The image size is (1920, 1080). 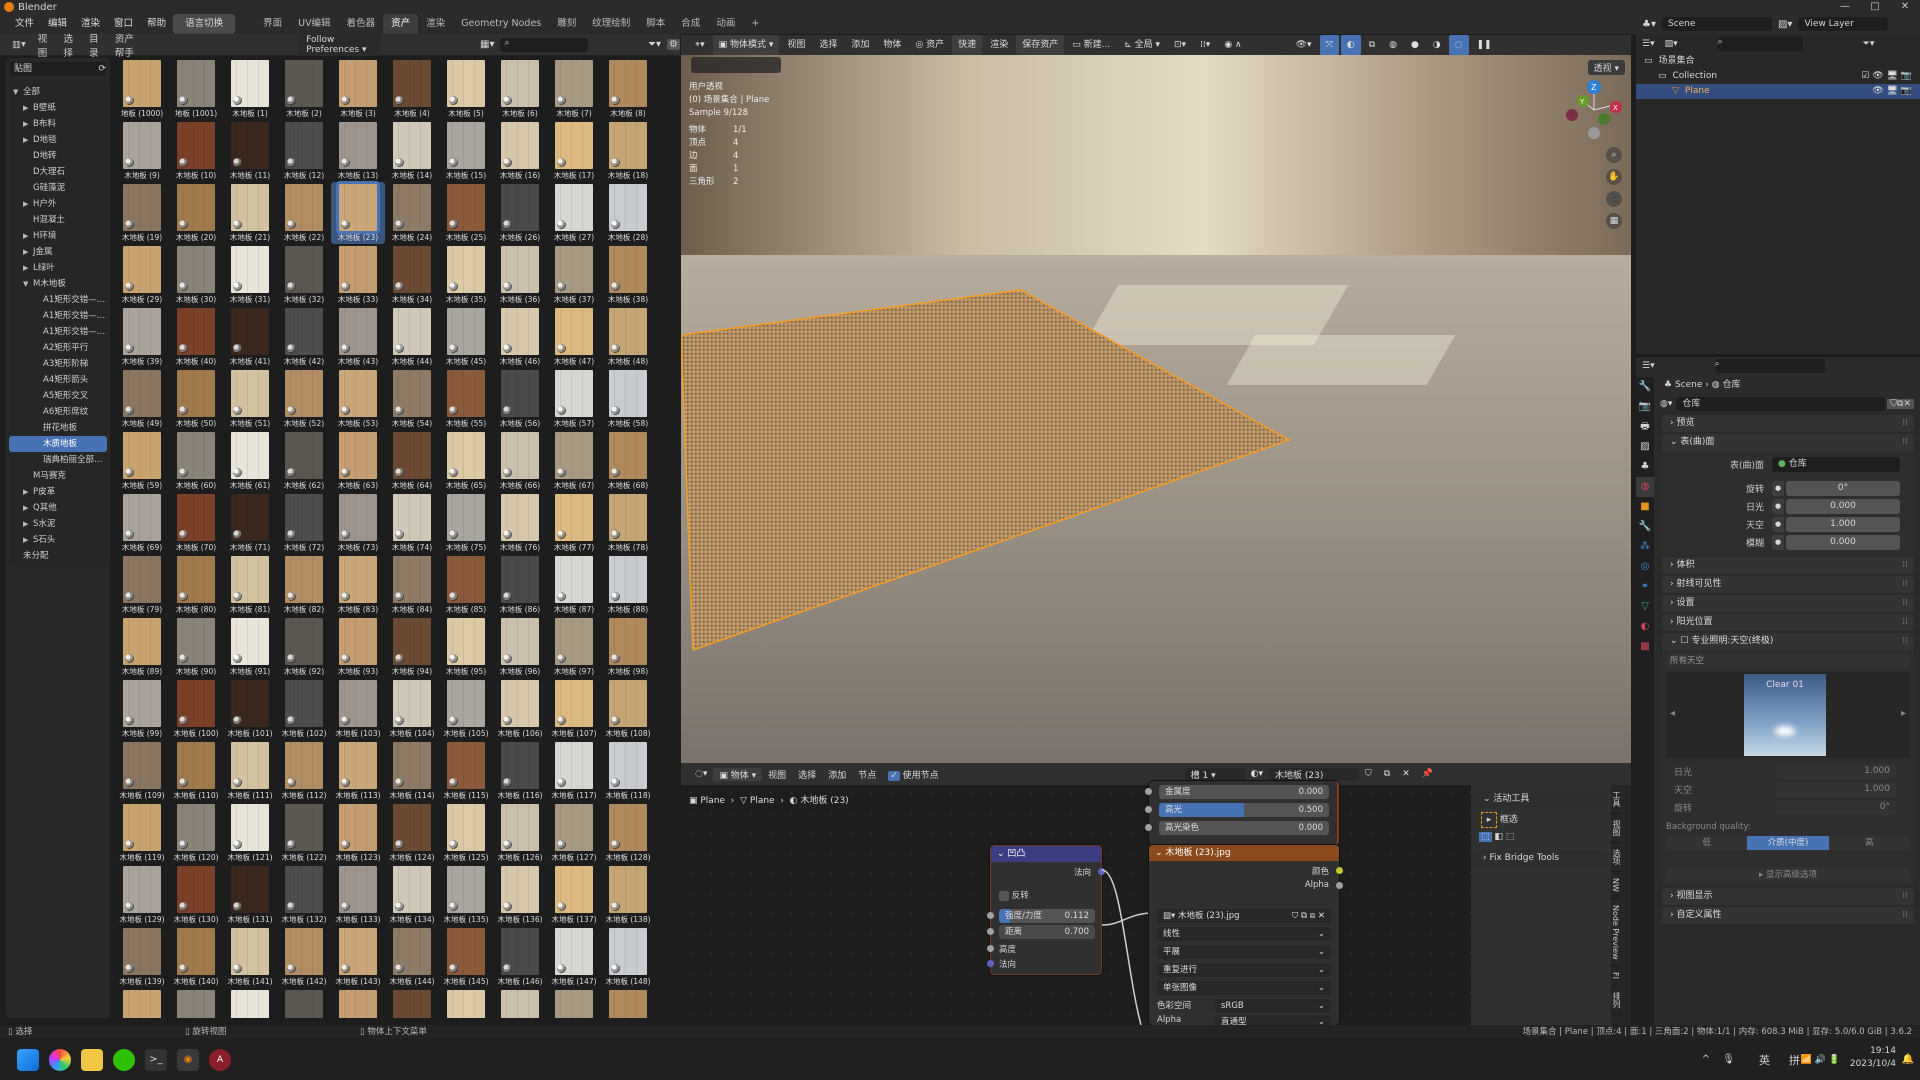 What do you see at coordinates (1873, 1058) in the screenshot?
I see `clock: 19:14 2023/10/4` at bounding box center [1873, 1058].